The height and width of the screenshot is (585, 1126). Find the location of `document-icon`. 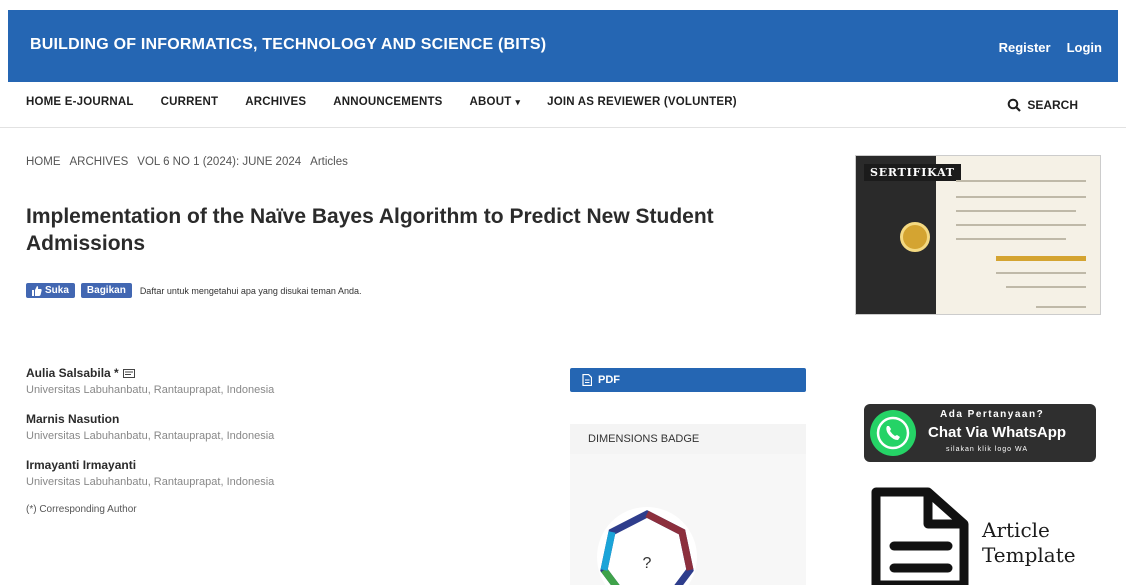

document-icon is located at coordinates (920, 536).